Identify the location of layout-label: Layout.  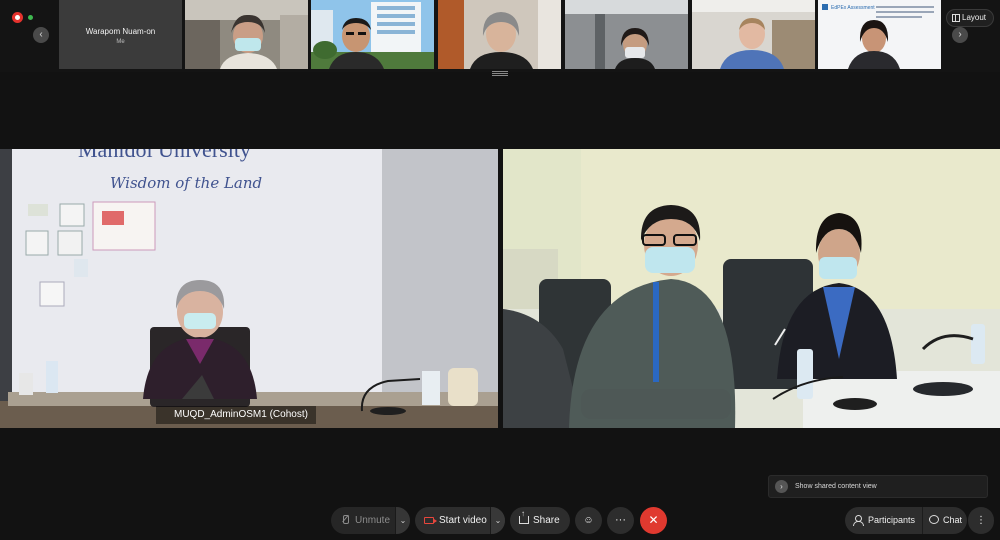
(974, 17).